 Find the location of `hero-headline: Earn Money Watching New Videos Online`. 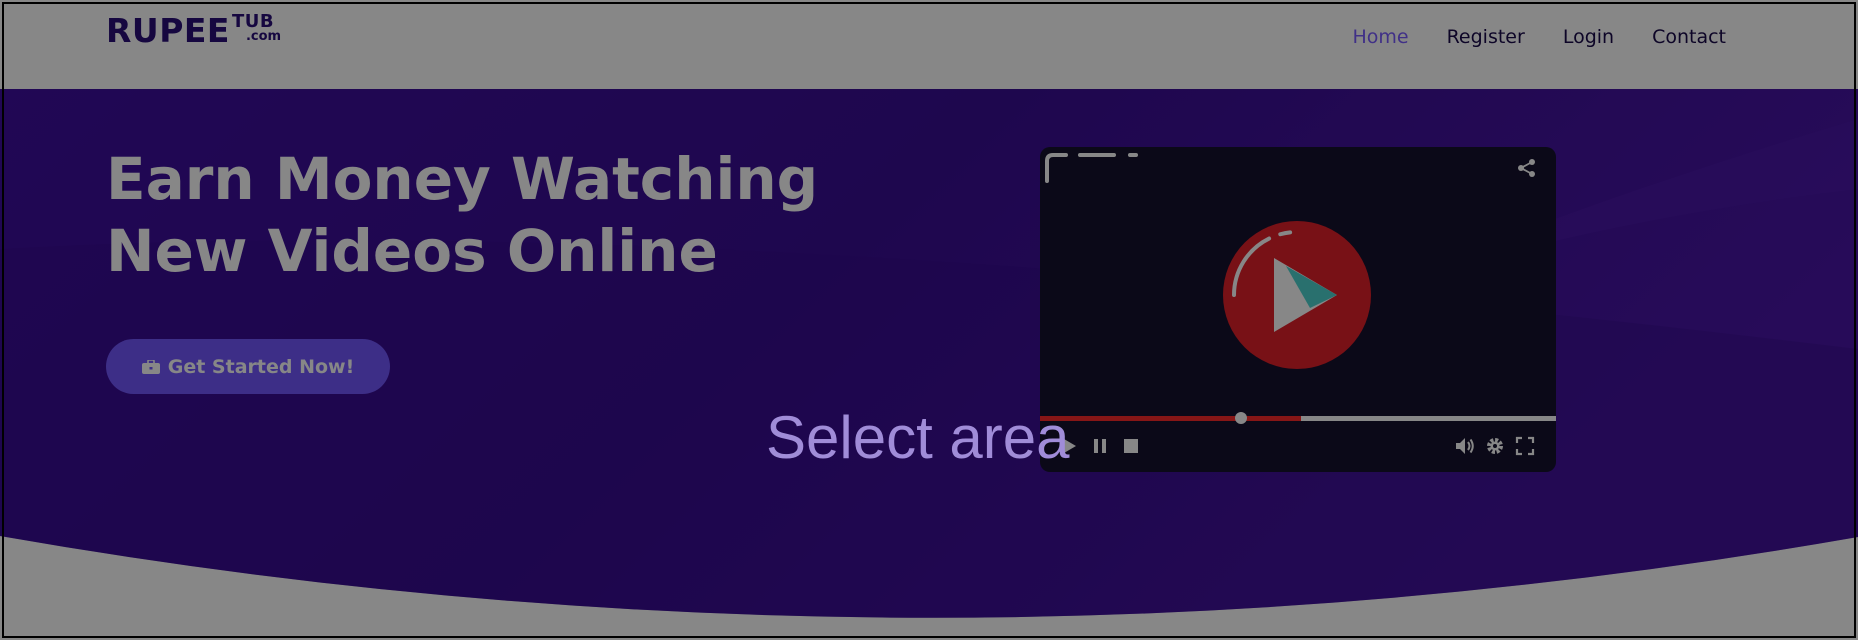

hero-headline: Earn Money Watching New Videos Online is located at coordinates (486, 215).